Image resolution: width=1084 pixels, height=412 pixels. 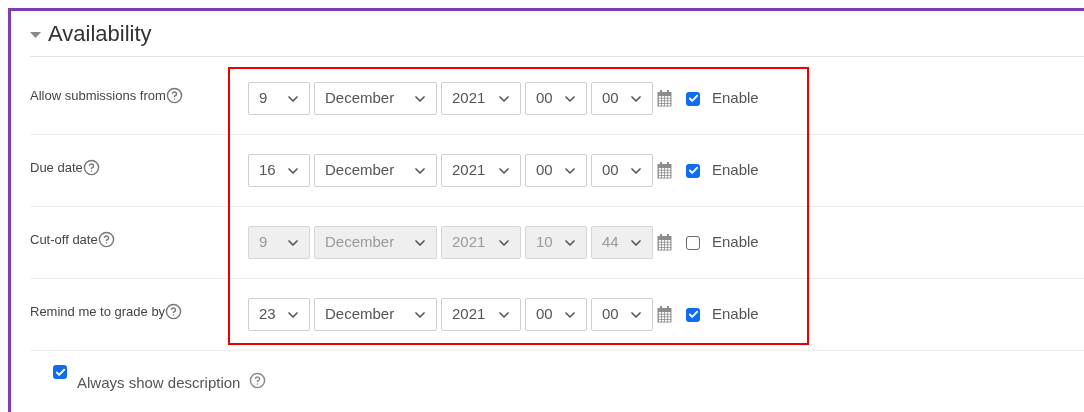 I want to click on select-field: 23, so click(x=279, y=314).